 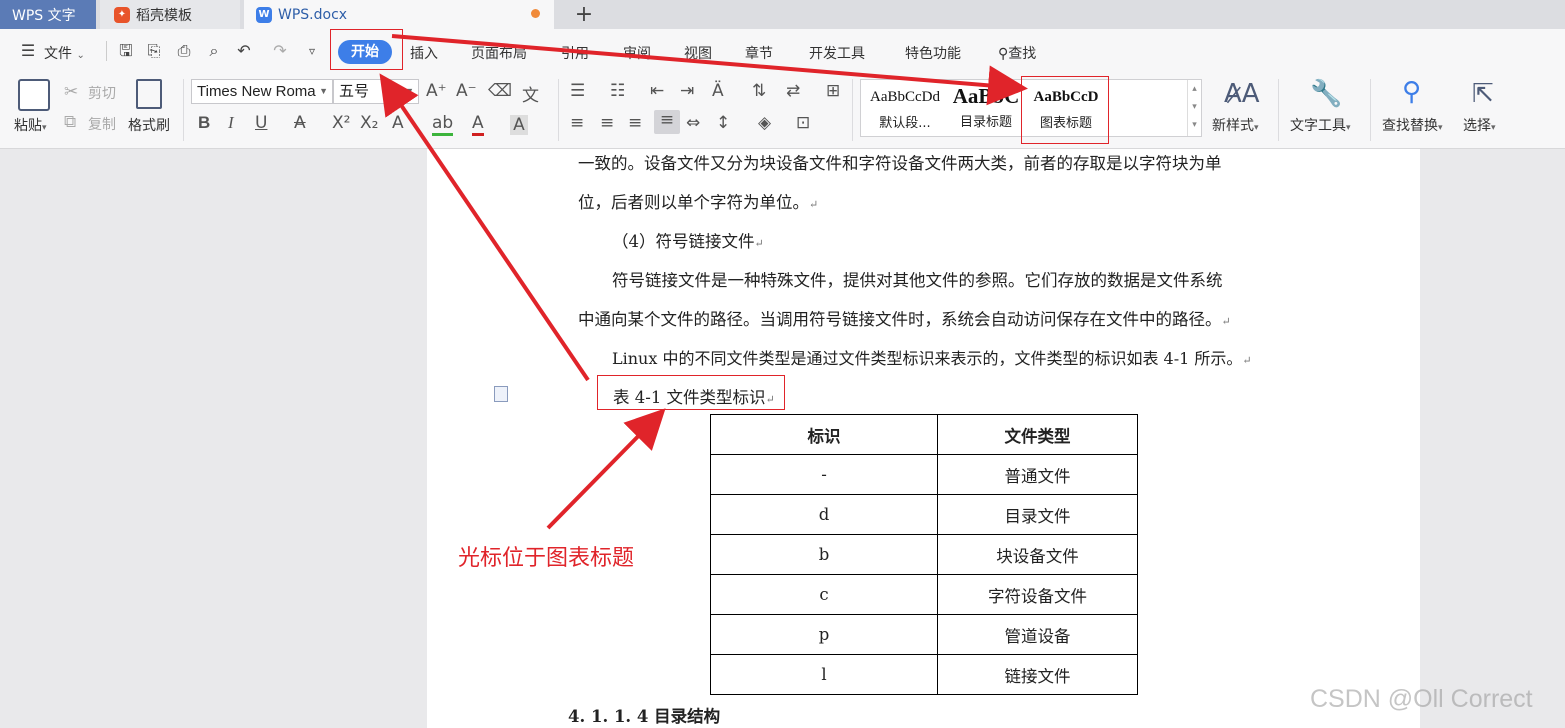 What do you see at coordinates (546, 558) in the screenshot?
I see `annotation-text: 光标位于图表标题` at bounding box center [546, 558].